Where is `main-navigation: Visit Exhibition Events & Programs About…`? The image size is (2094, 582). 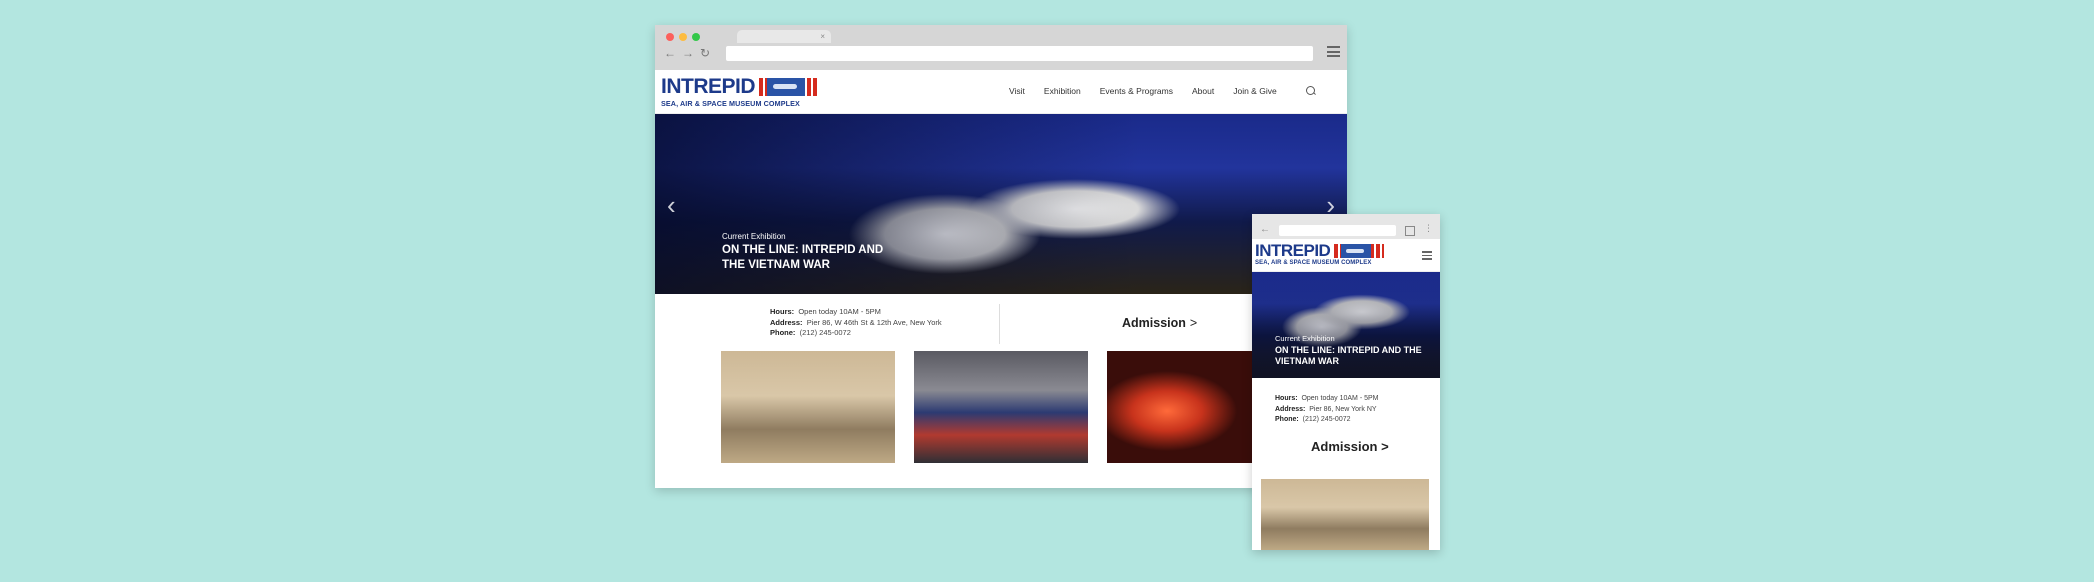
main-navigation: Visit Exhibition Events & Programs About… is located at coordinates (1152, 91).